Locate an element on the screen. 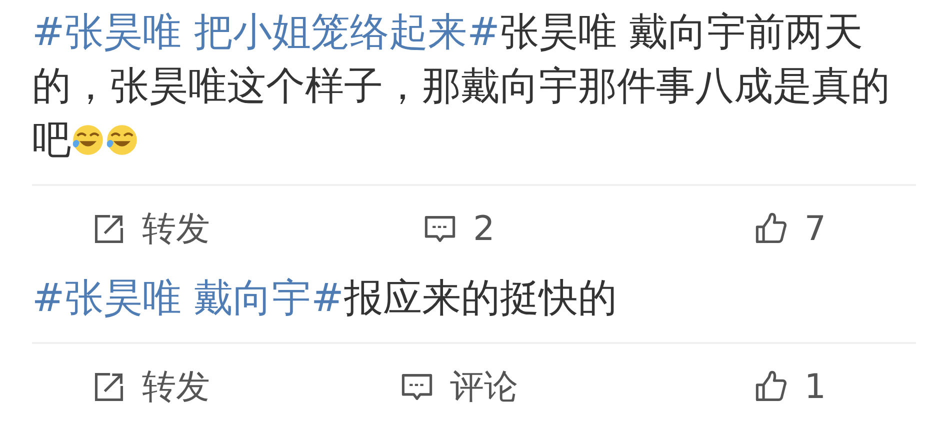  hashtag-link: #张昊唯 把小姐笼络起来# is located at coordinates (266, 32).